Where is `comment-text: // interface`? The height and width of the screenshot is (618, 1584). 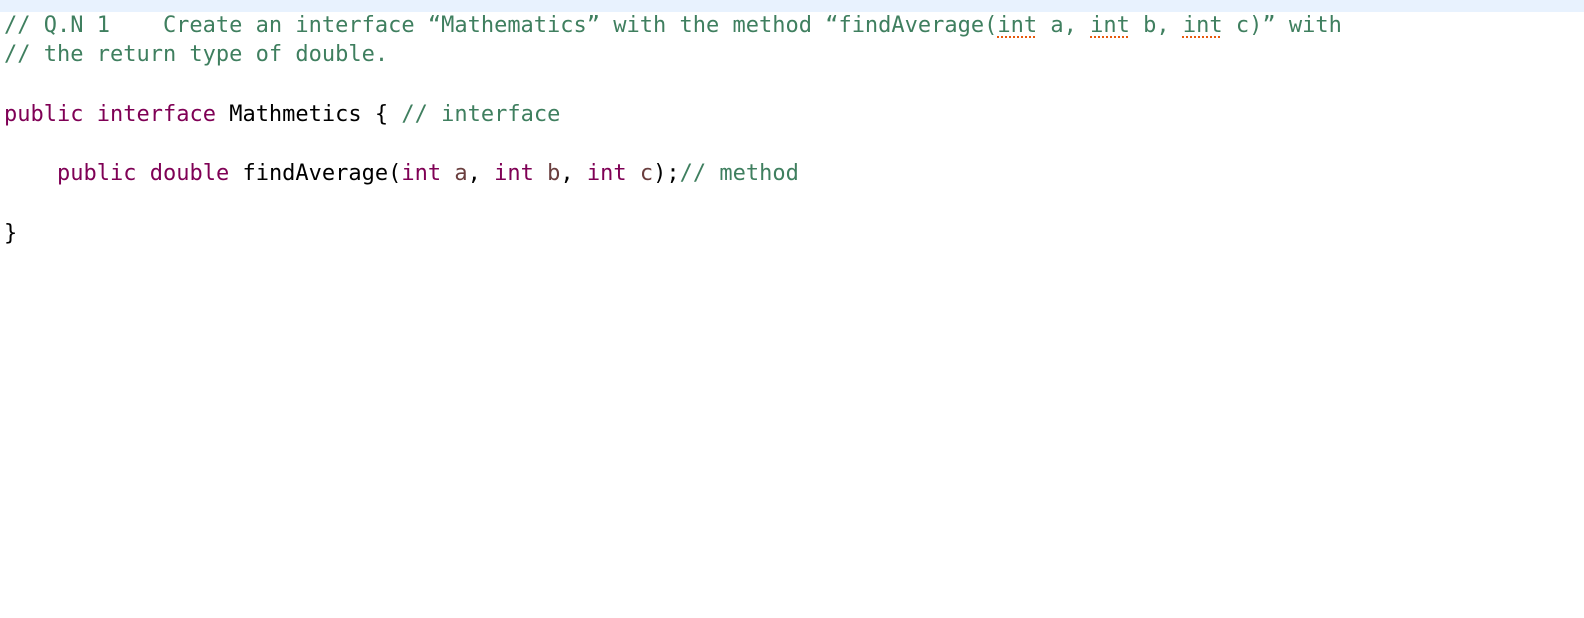
comment-text: // interface is located at coordinates (481, 114).